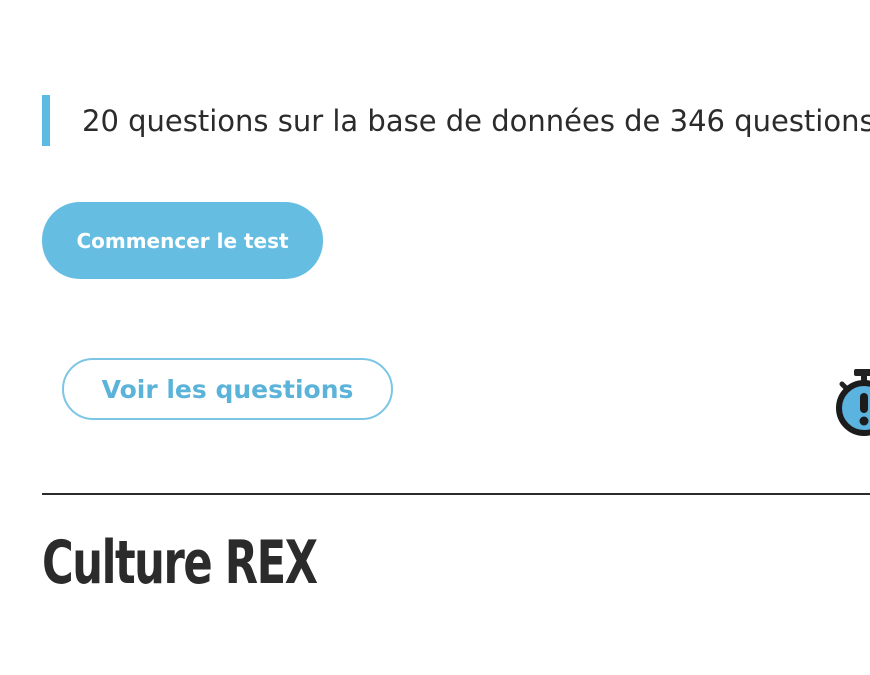  I want to click on section-divider, so click(456, 494).